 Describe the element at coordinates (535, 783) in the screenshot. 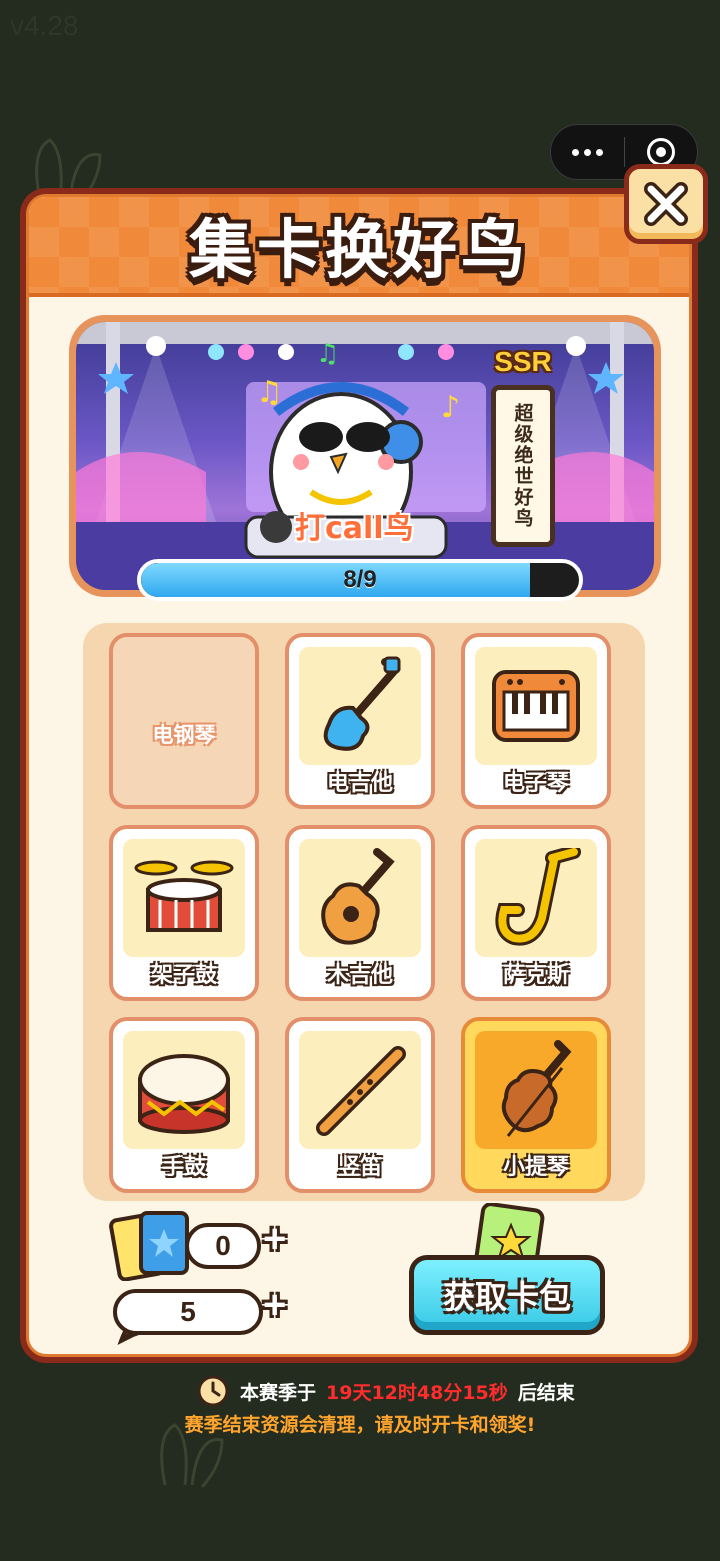

I see `card-label: 电子琴` at that location.